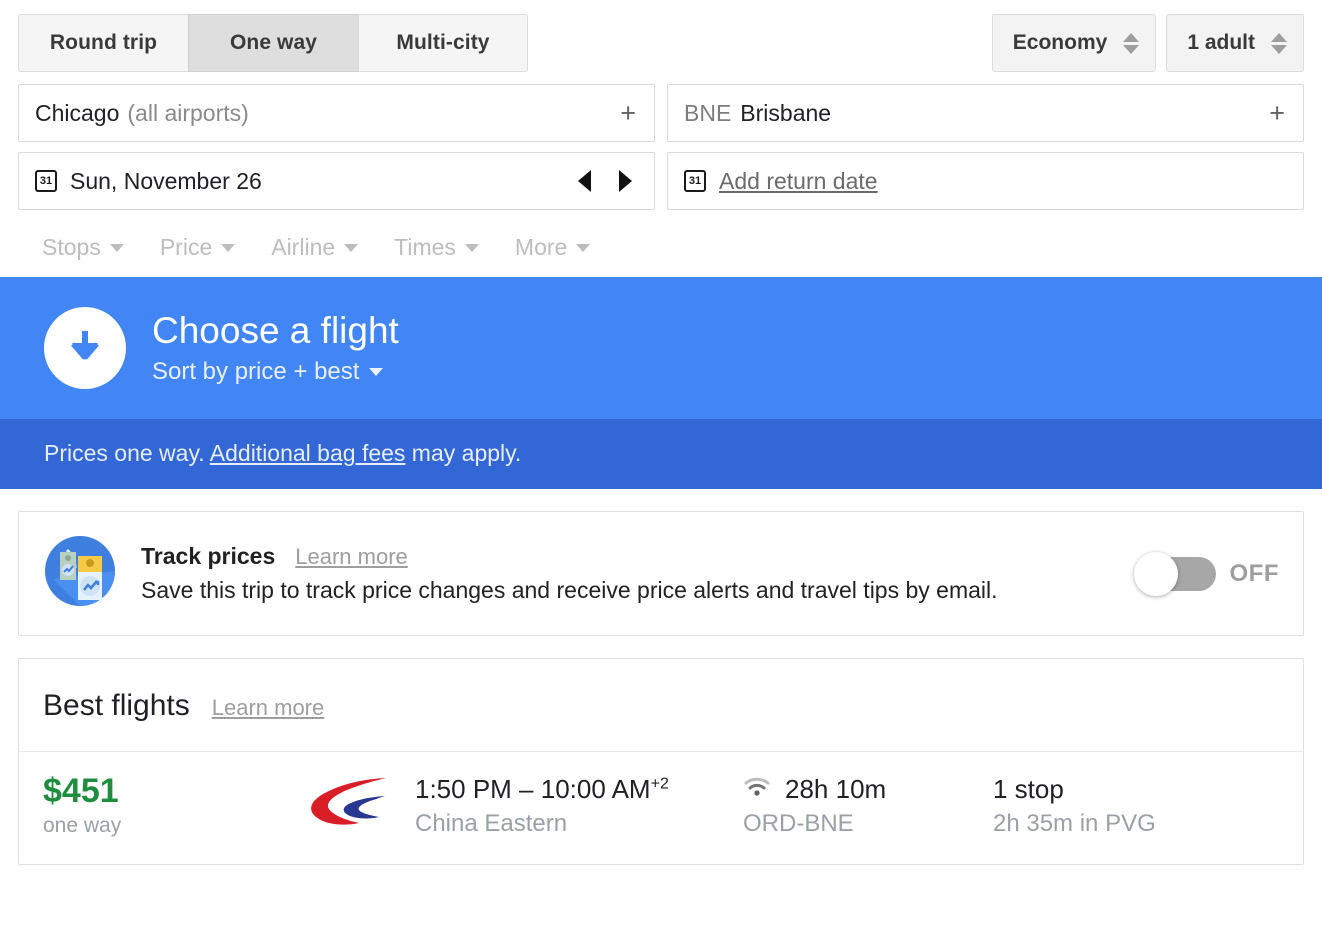  Describe the element at coordinates (336, 113) in the screenshot. I see `origin-input: Chicago (all airports) +` at that location.